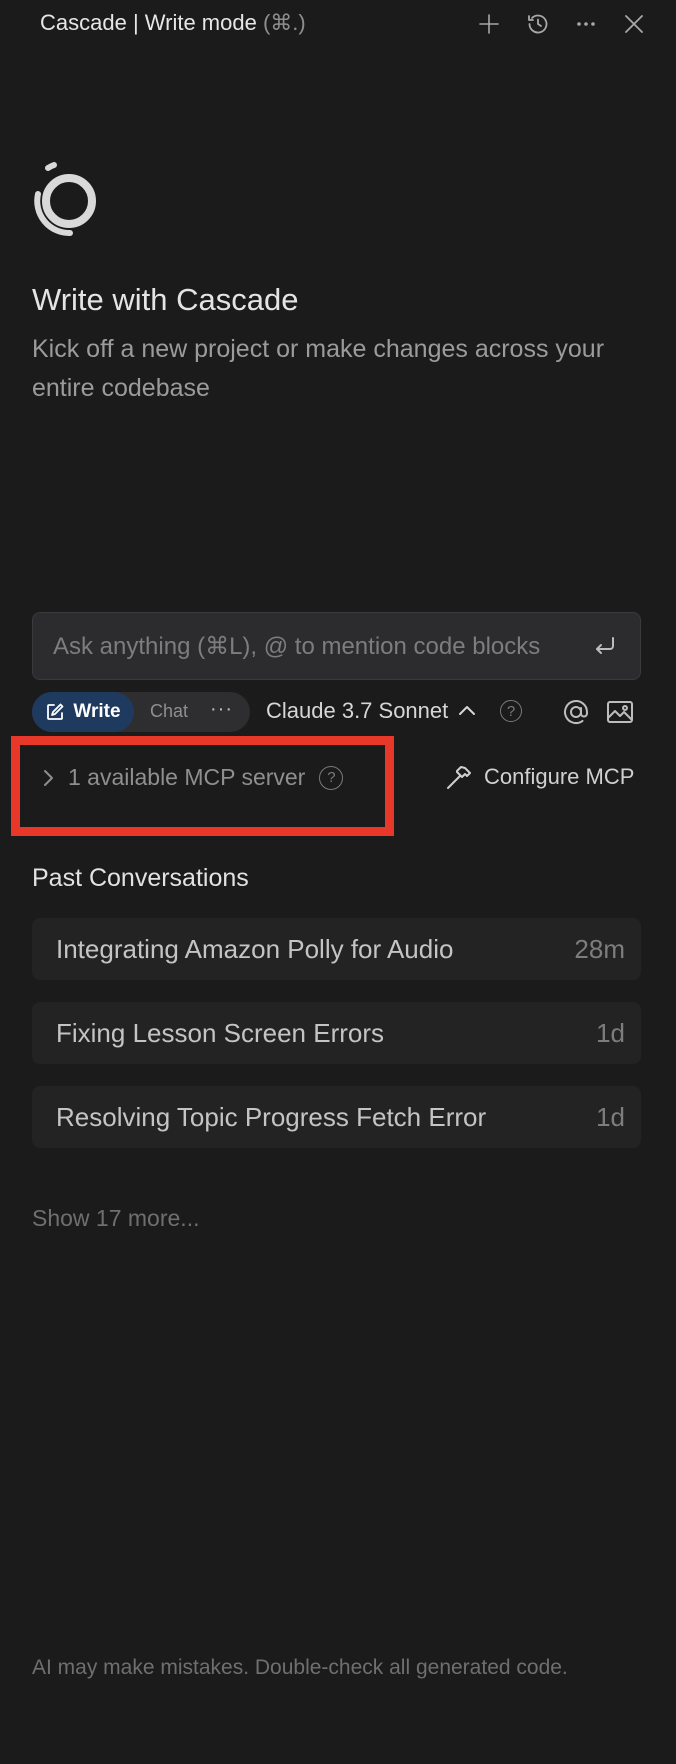 The height and width of the screenshot is (1764, 676). I want to click on close-icon, so click(634, 24).